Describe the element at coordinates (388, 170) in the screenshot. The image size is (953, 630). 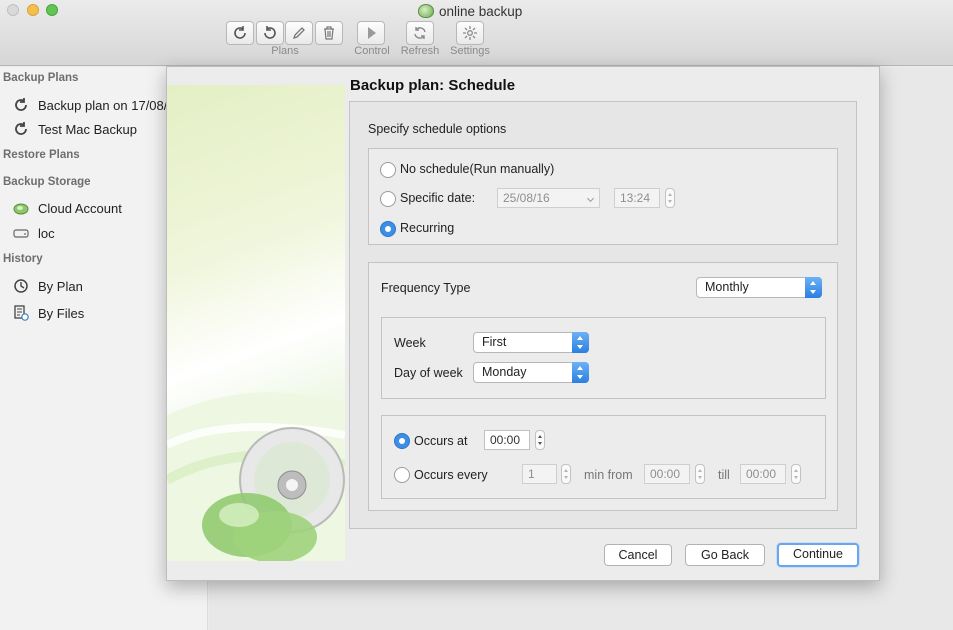
I see `no-schedule-radio` at that location.